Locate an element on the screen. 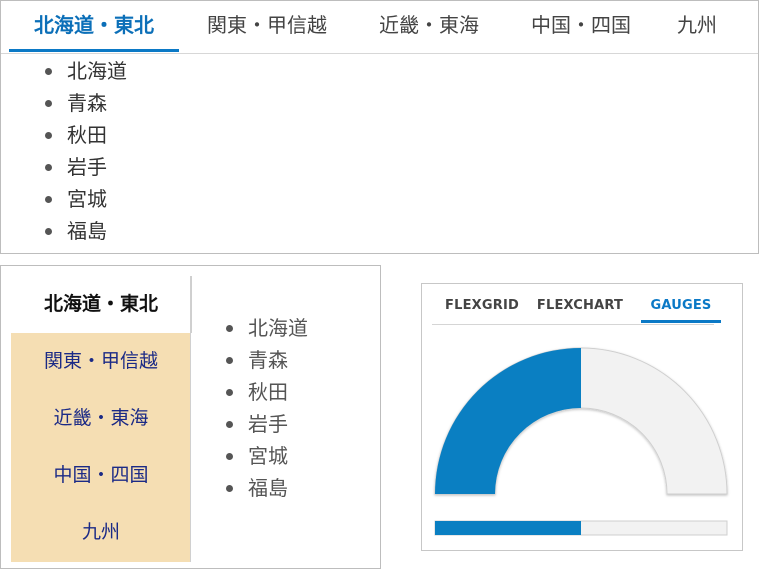 The image size is (759, 569). horizontal-tab-bar: 北海道・東北 関東・甲信越 近畿・東海 中国・四国 九州 is located at coordinates (379, 27).